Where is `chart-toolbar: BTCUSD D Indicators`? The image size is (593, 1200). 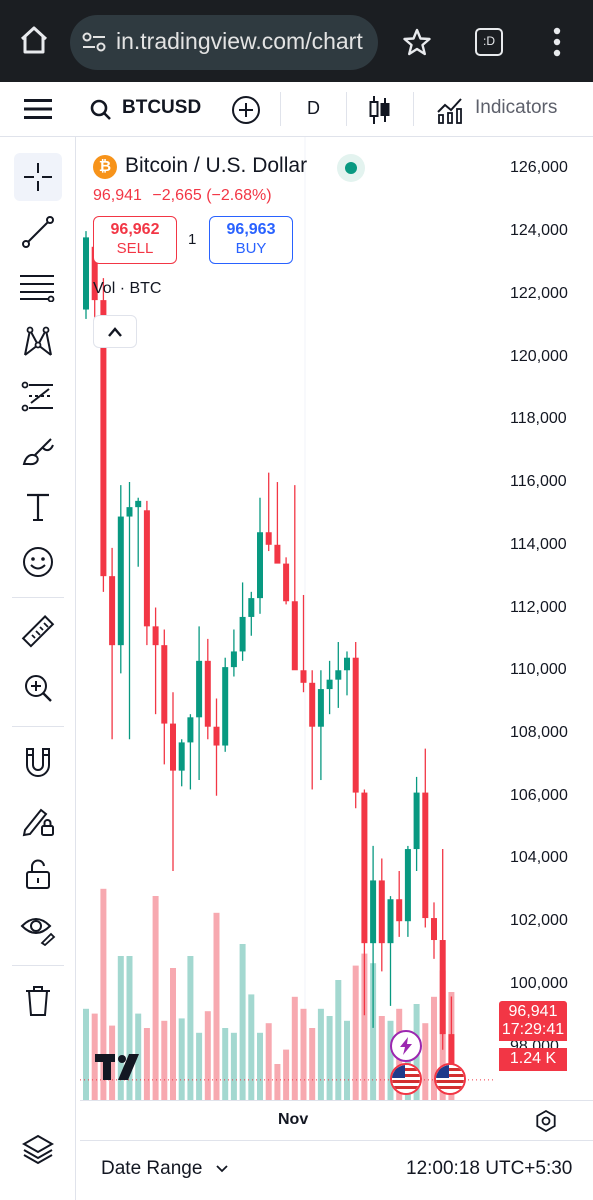 chart-toolbar: BTCUSD D Indicators is located at coordinates (296, 109).